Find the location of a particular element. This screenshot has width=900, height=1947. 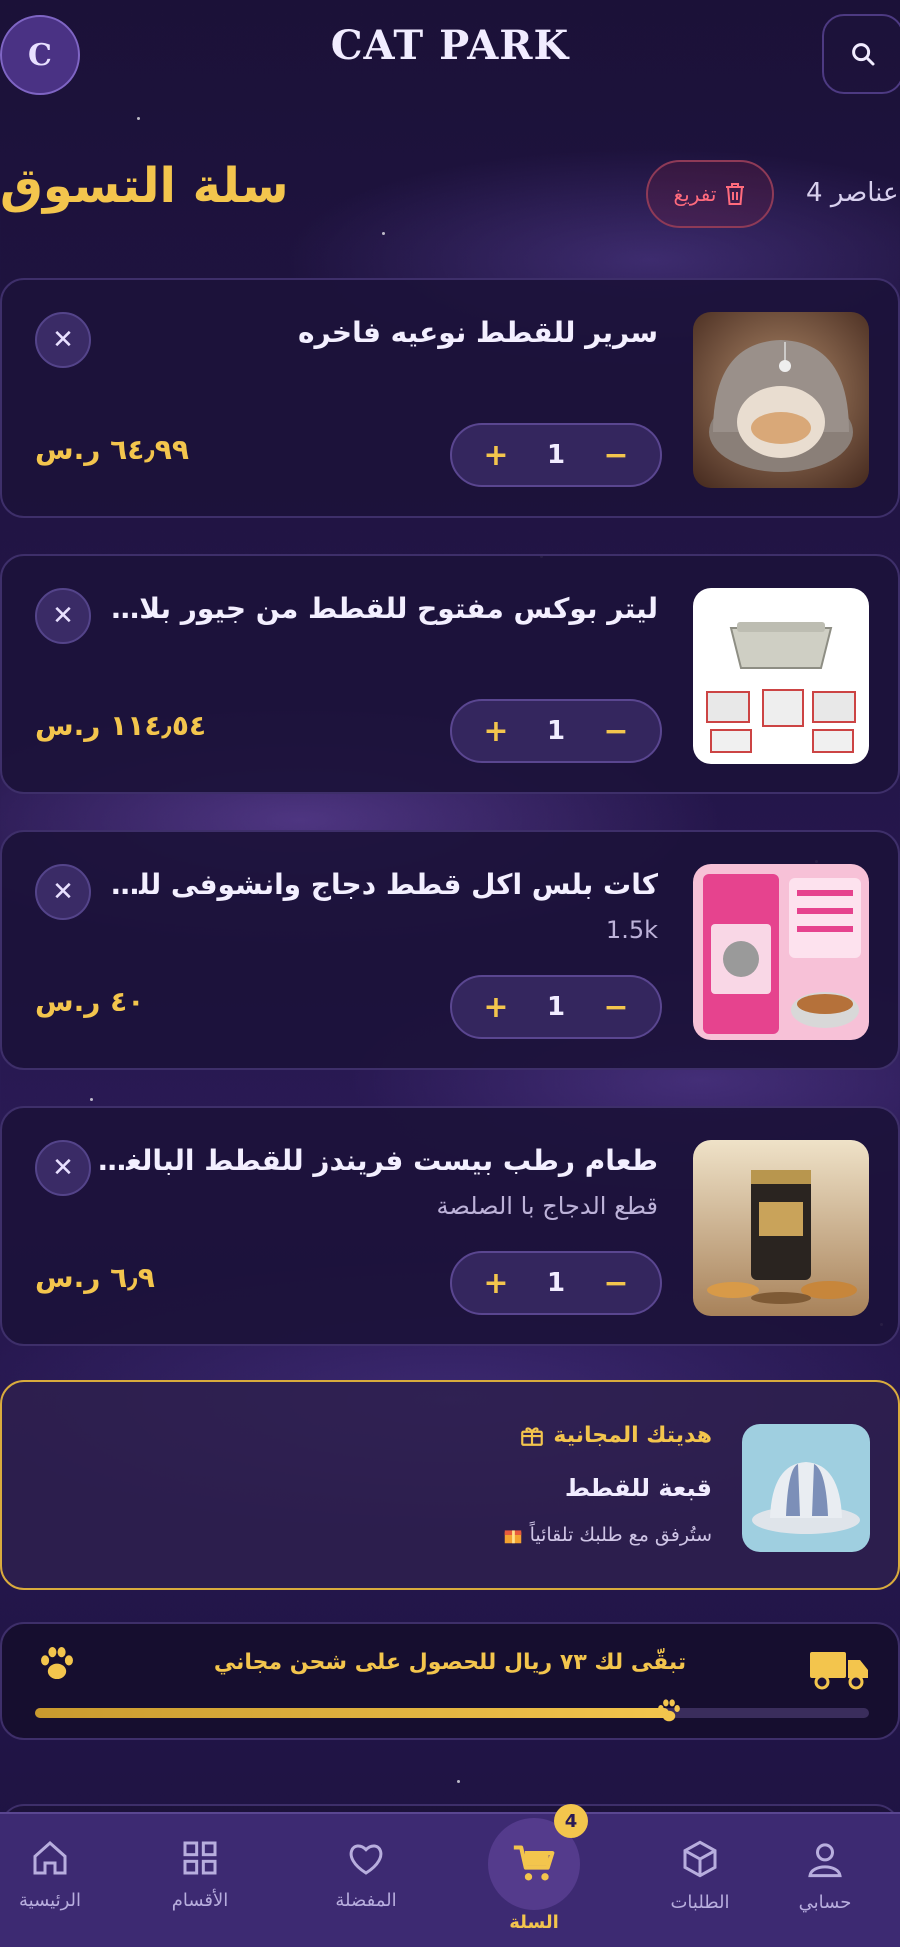

free-shipping-card: تبقّى لك ٧٣ ريال للحصول على شحن مجاني is located at coordinates (450, 1681).